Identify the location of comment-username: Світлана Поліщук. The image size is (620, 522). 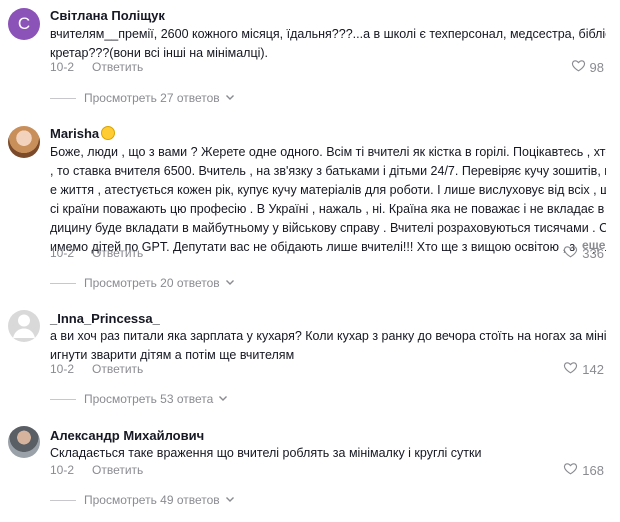
(107, 15).